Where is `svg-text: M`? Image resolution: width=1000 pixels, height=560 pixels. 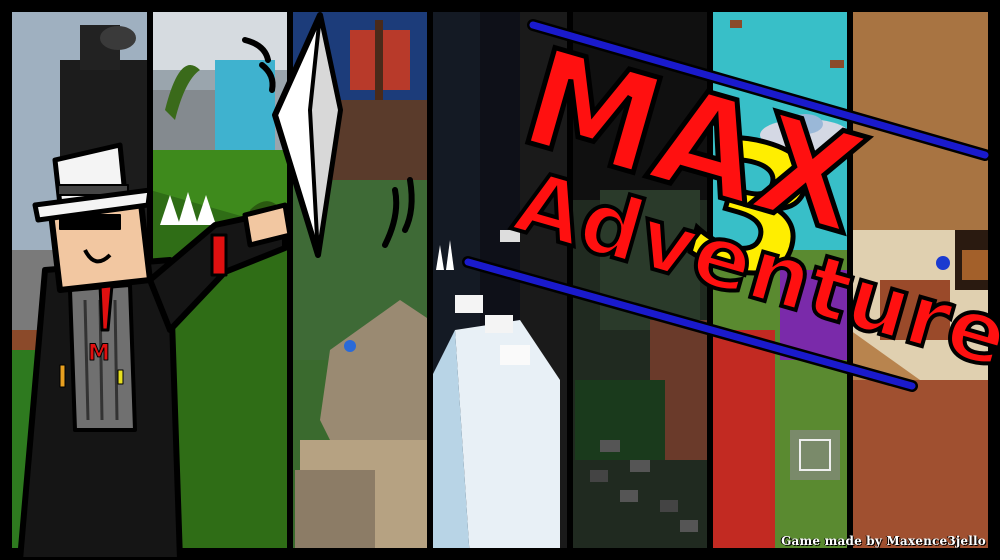
svg-text: M is located at coordinates (99, 353).